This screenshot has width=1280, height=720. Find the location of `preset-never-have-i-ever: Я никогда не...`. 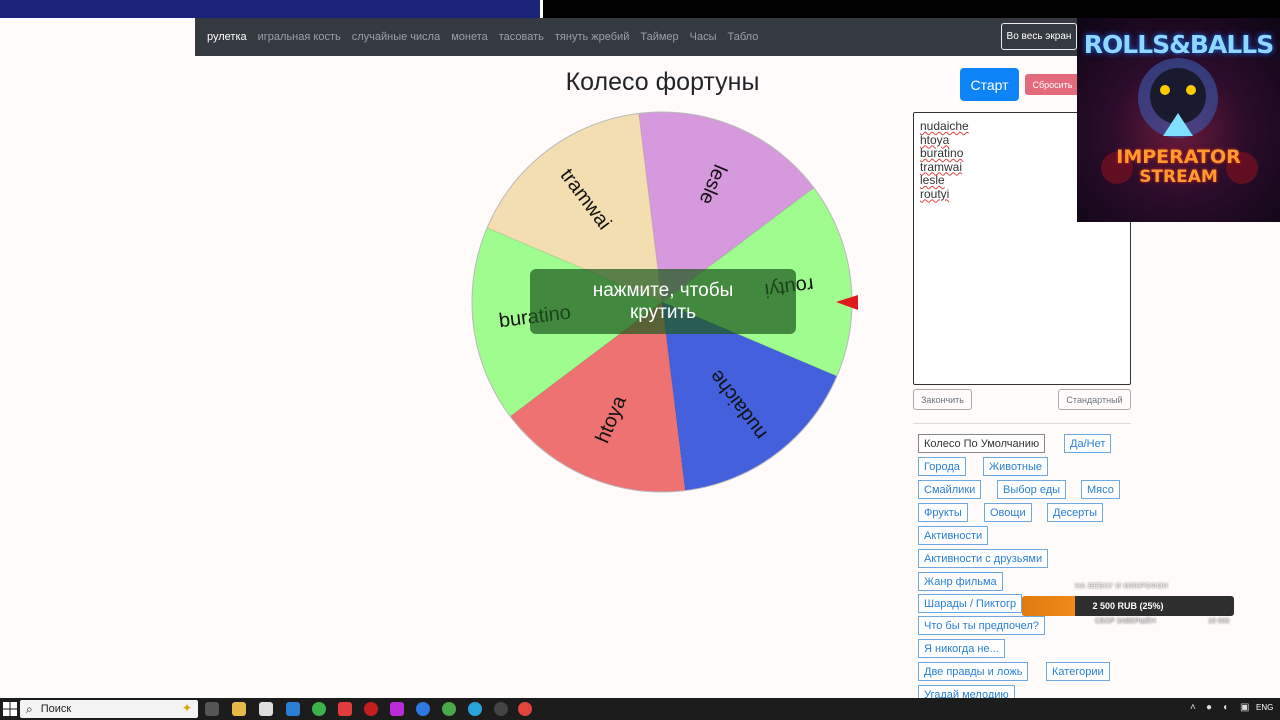

preset-never-have-i-ever: Я никогда не... is located at coordinates (961, 648).